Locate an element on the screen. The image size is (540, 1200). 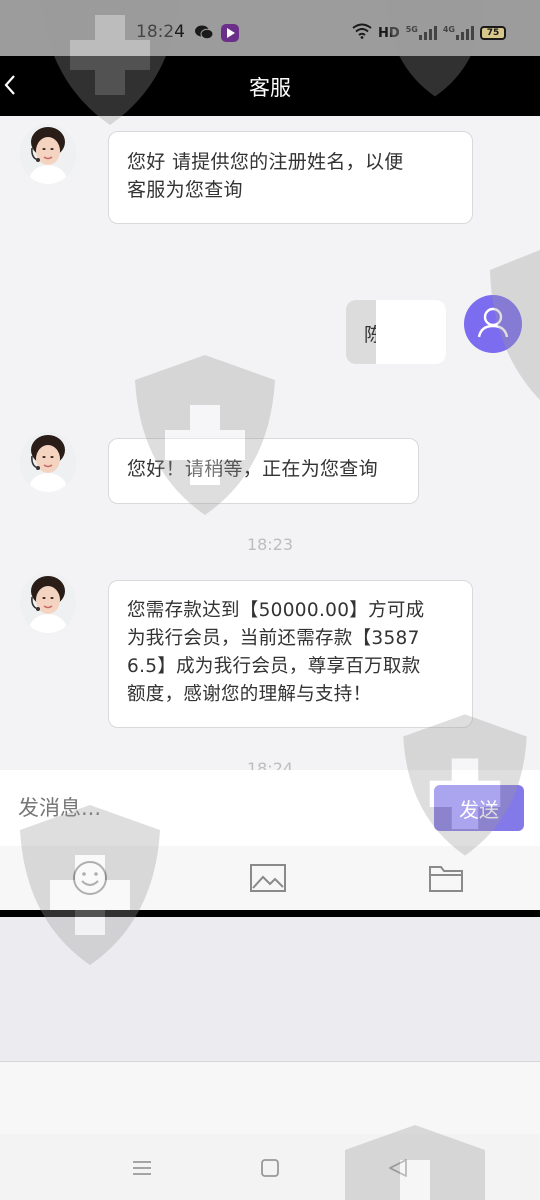
agent-message-bubble: 您好！请稍等，正在为您查询 is located at coordinates (263, 471).